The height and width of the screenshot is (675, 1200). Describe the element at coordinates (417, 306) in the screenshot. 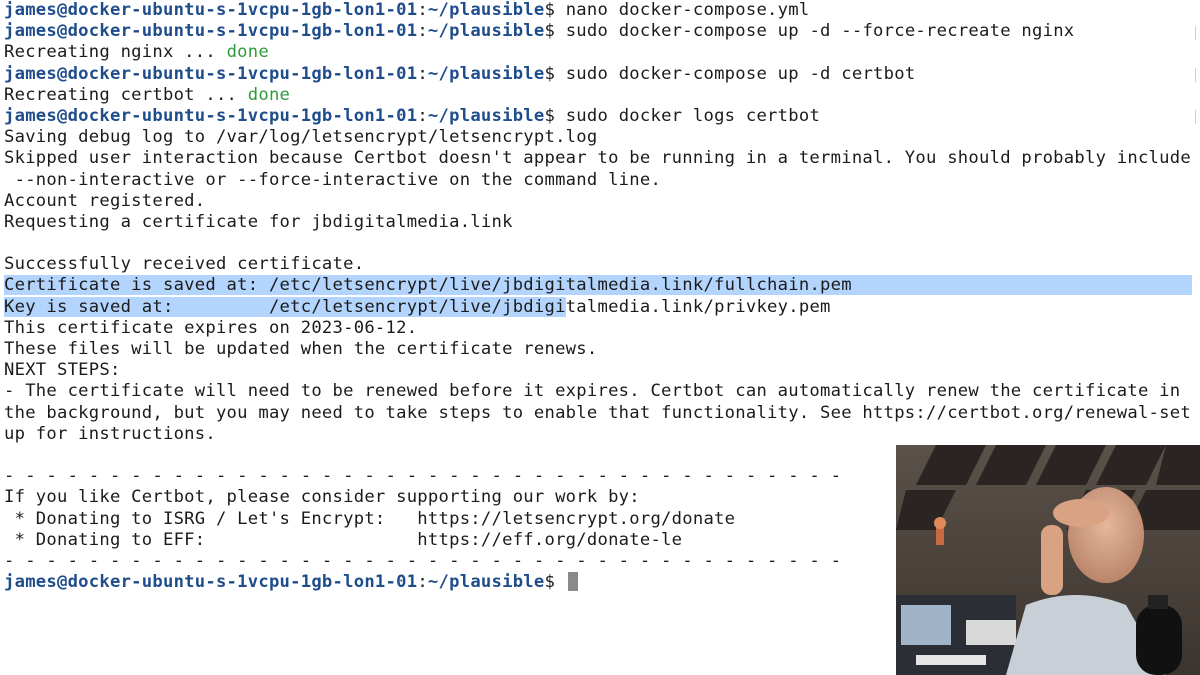

I see `key-path-selected: /etc/letsencrypt/live/jbdigi` at that location.